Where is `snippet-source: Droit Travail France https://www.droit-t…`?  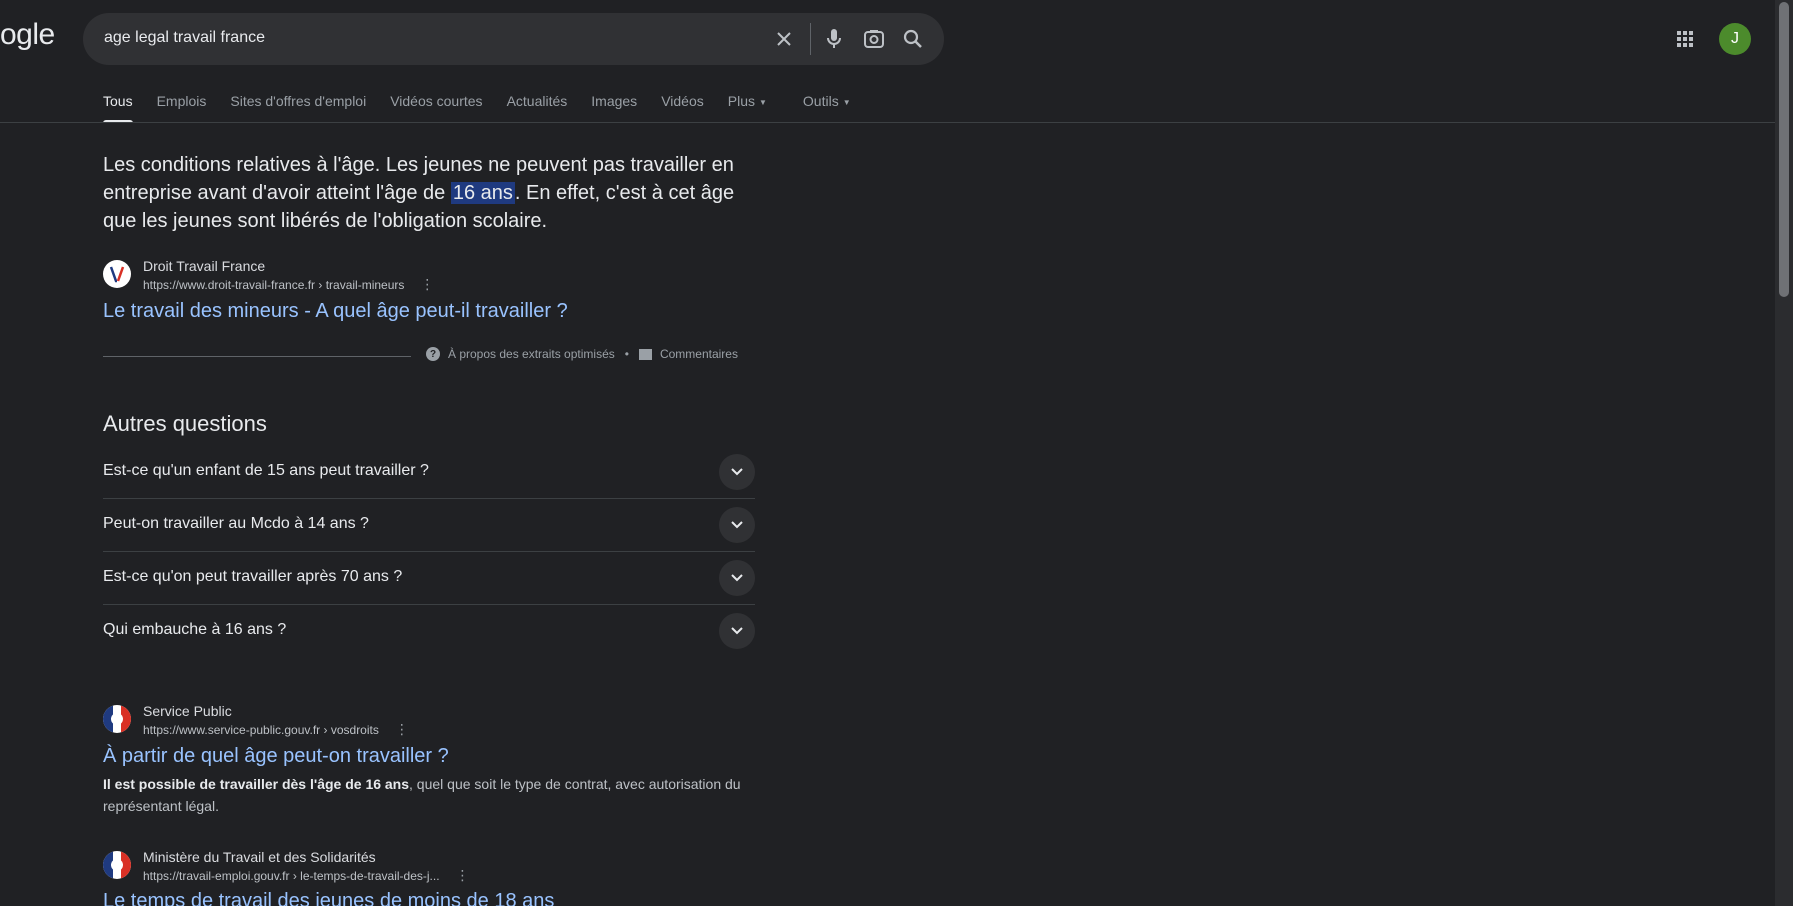
snippet-source: Droit Travail France https://www.droit-t… is located at coordinates (268, 275).